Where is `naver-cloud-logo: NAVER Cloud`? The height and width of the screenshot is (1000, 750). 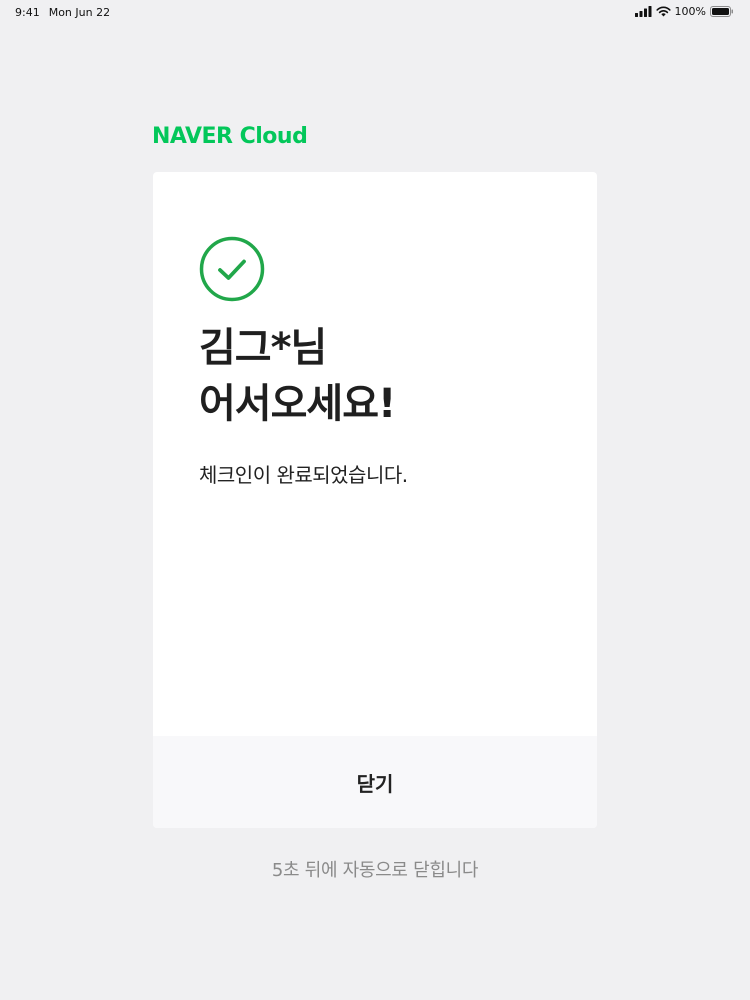
naver-cloud-logo: NAVER Cloud is located at coordinates (230, 136).